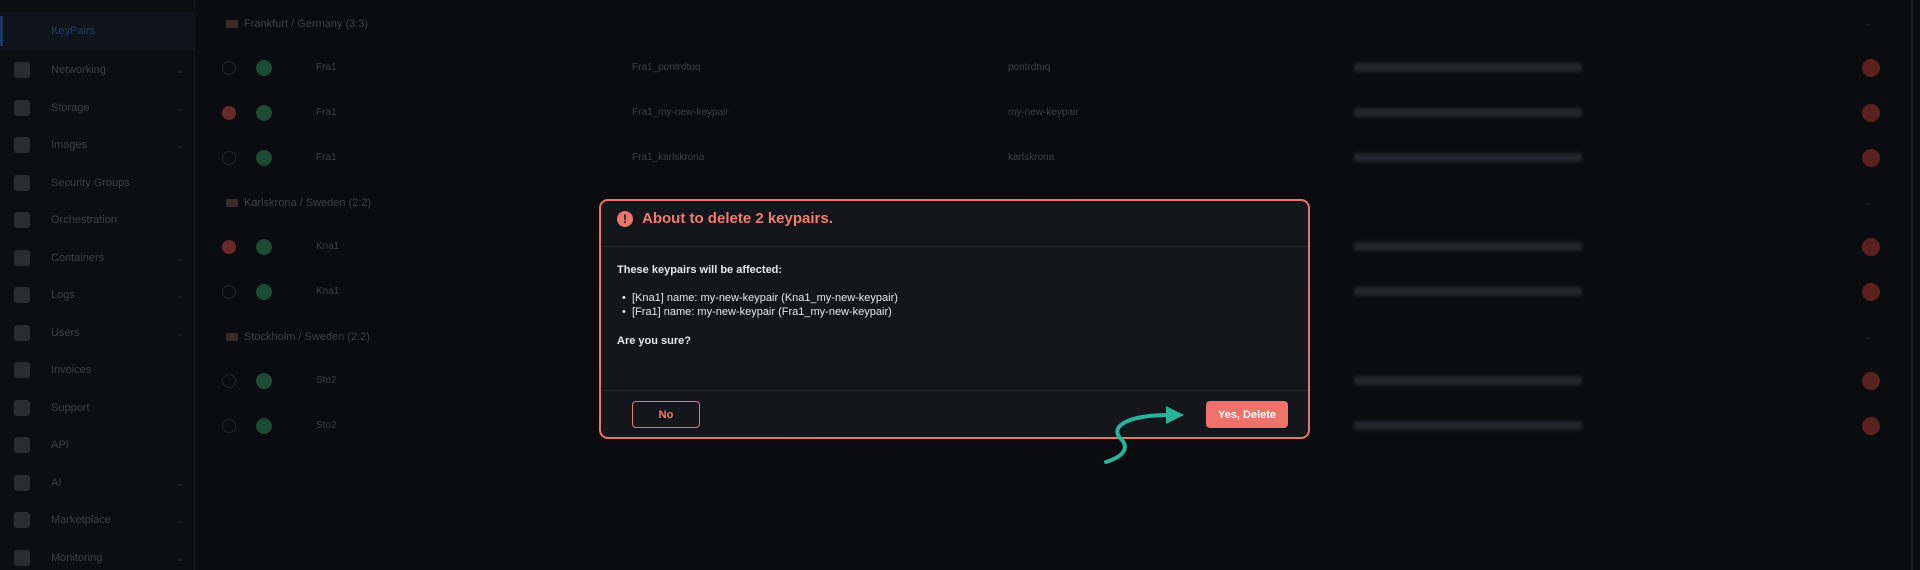 The width and height of the screenshot is (1920, 570). What do you see at coordinates (307, 337) in the screenshot?
I see `region-group-title: Stockholm / Sweden (2:2)` at bounding box center [307, 337].